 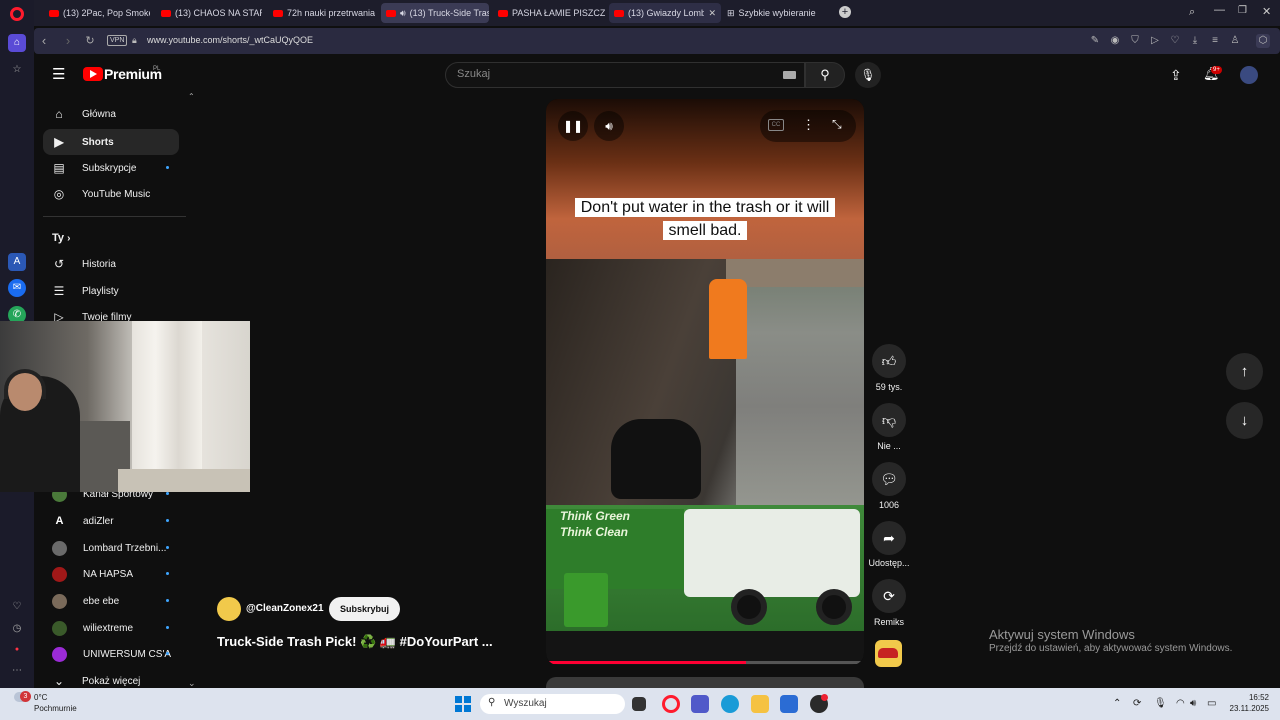 I want to click on tab-6: (13) Gwiazdy Lombard✕, so click(x=665, y=13).